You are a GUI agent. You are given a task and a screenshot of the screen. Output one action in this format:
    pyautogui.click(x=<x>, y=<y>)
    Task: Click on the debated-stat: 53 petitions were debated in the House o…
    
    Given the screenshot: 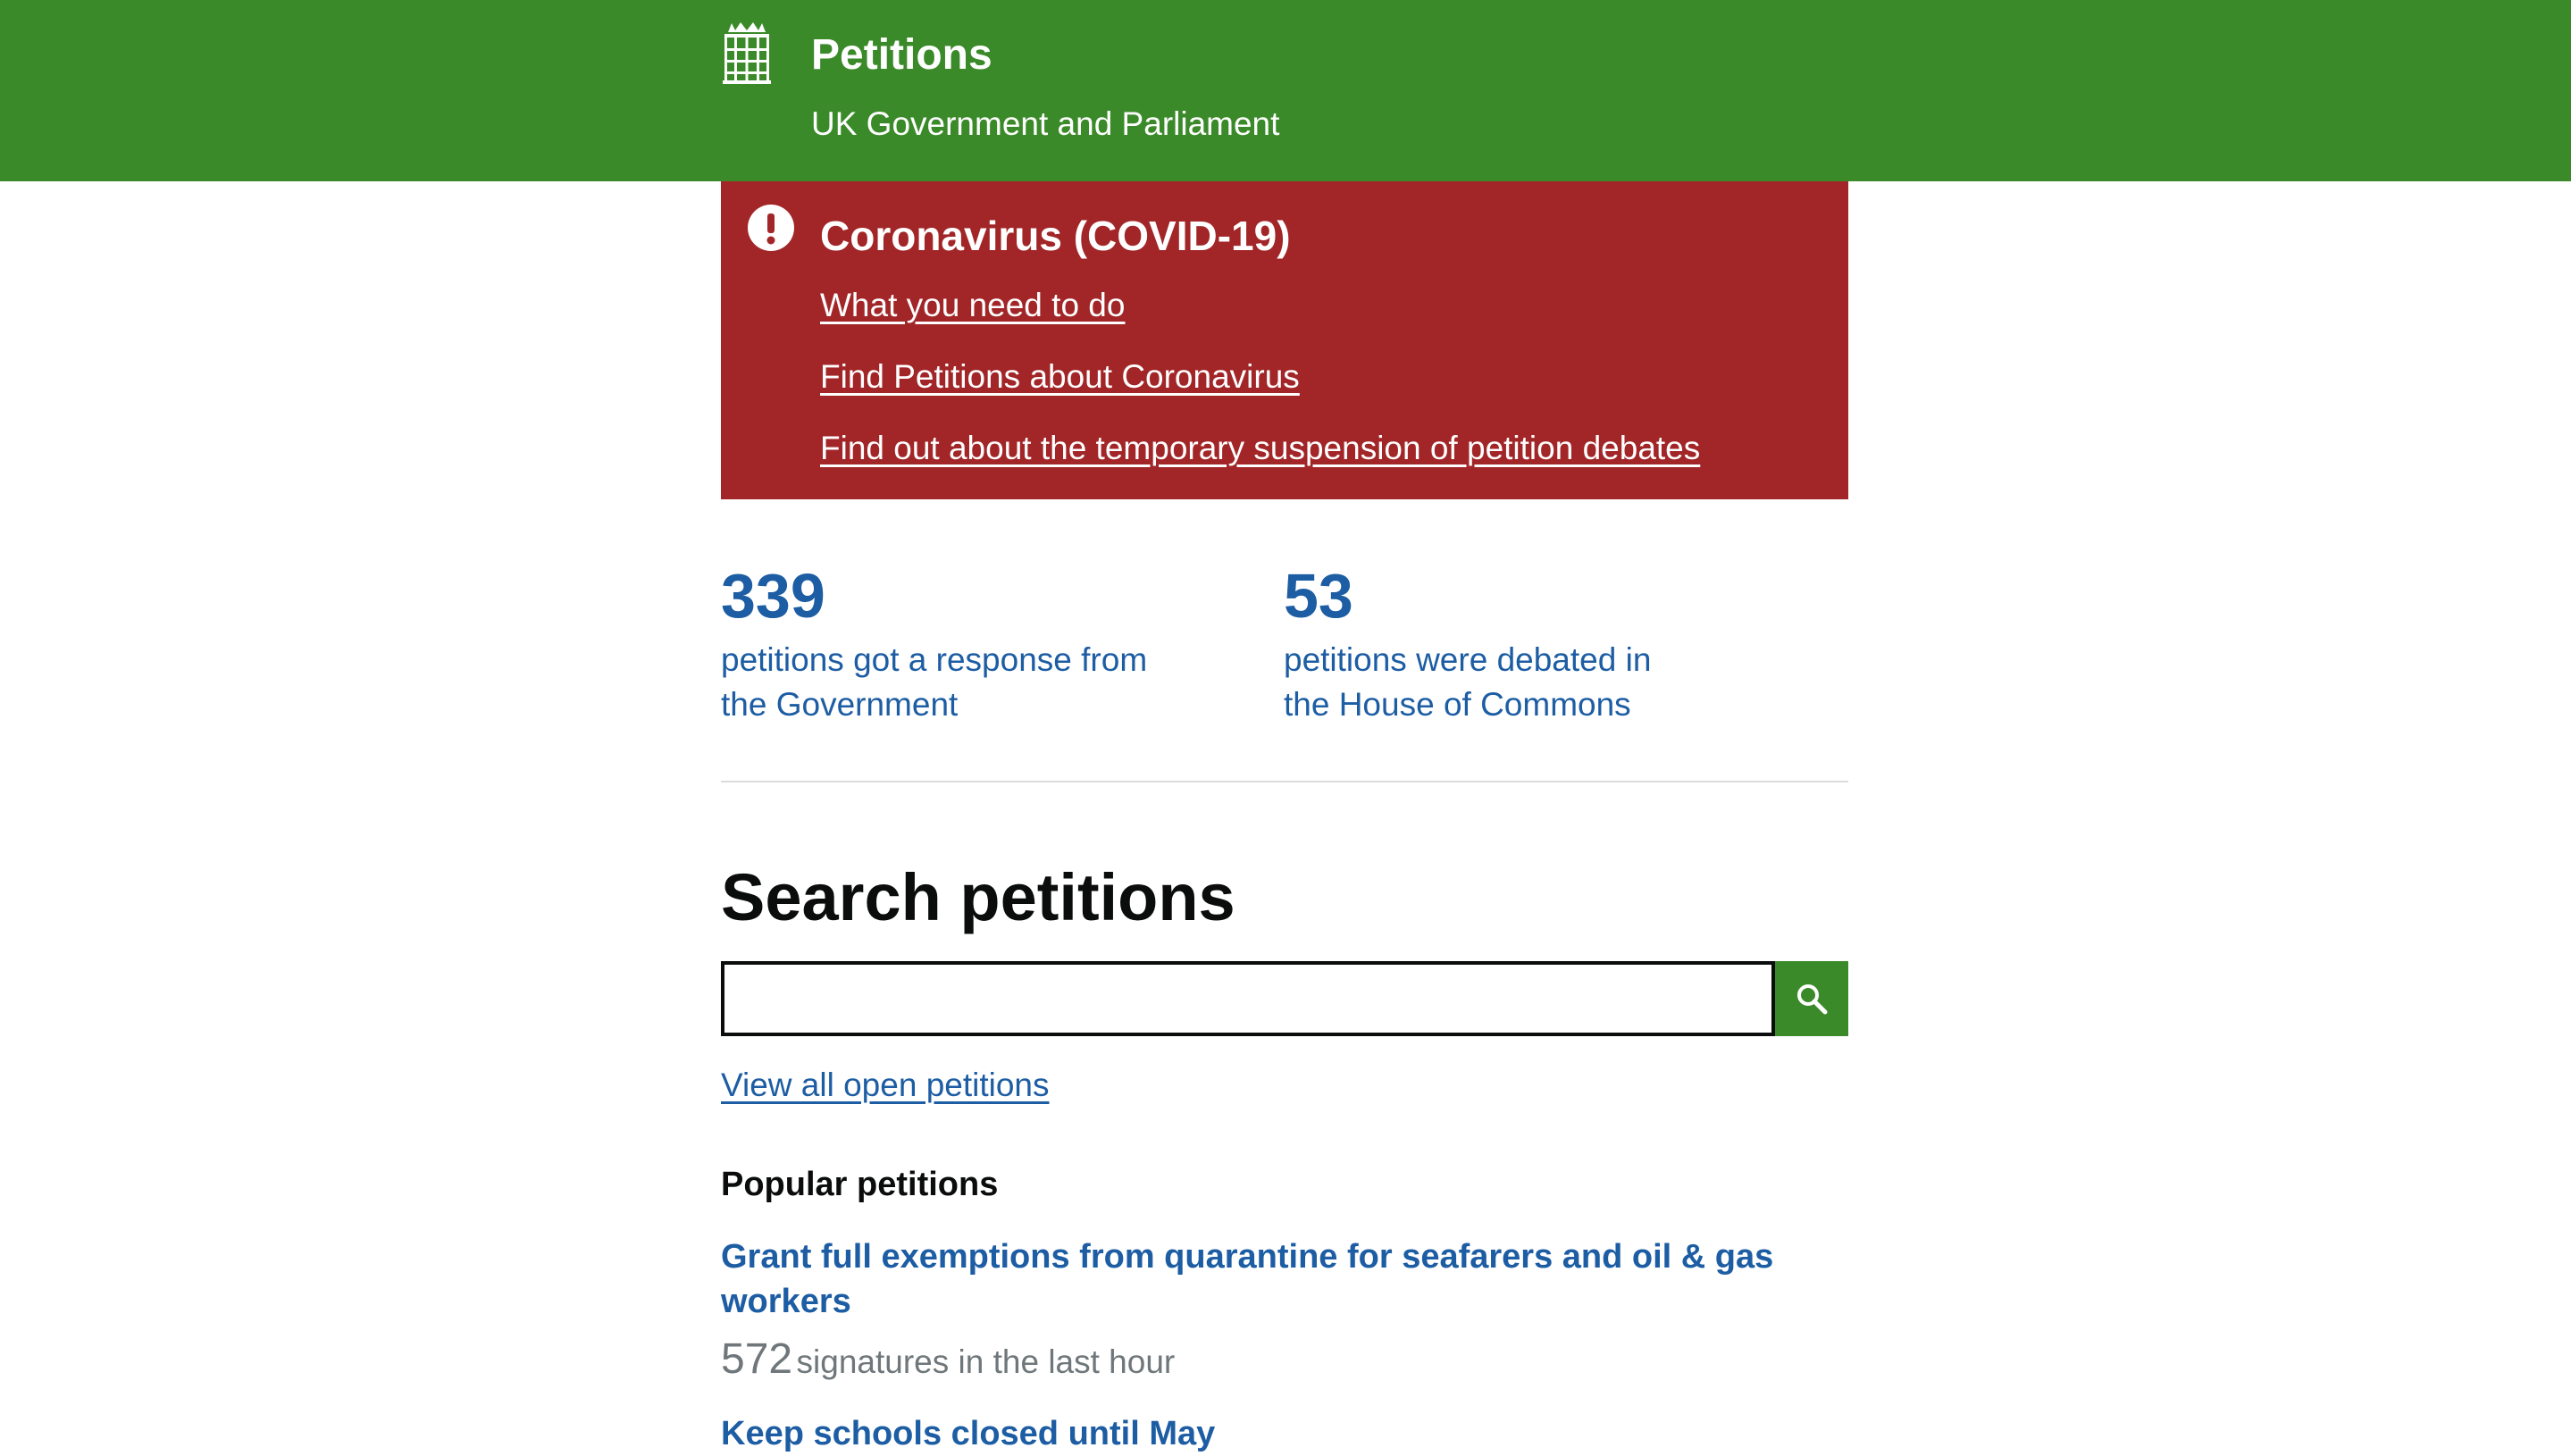 What is the action you would take?
    pyautogui.click(x=1534, y=640)
    